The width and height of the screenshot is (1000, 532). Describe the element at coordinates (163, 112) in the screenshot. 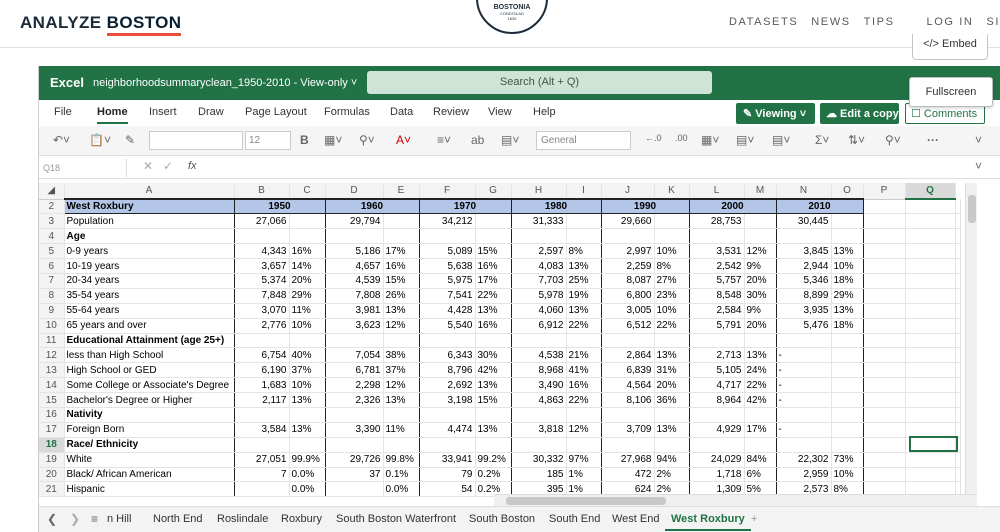

I see `tab-insert: Insert` at that location.